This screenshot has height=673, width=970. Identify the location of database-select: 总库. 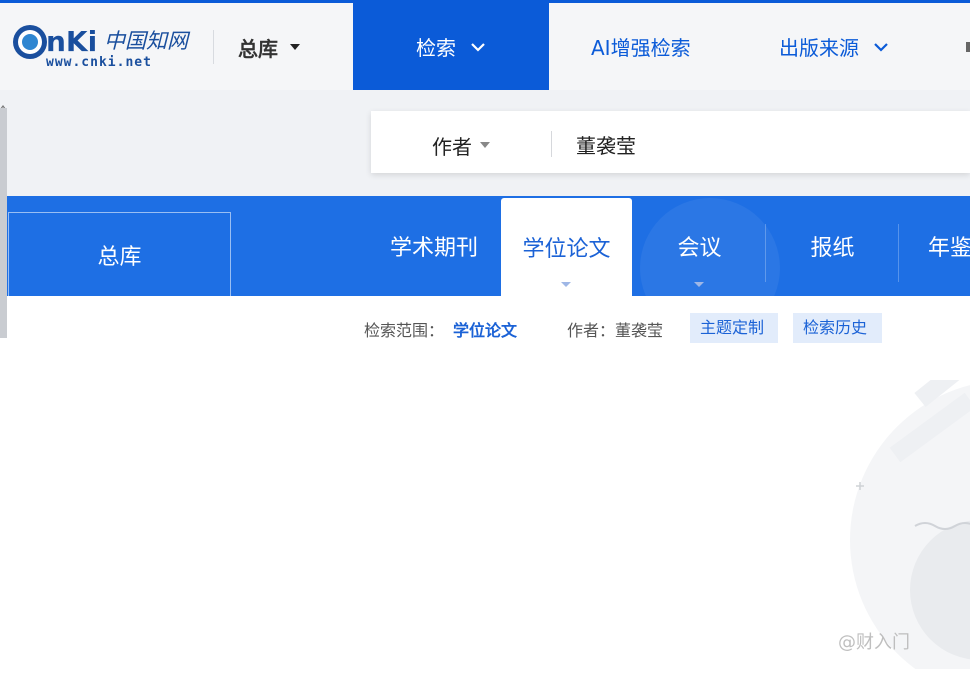
(269, 47).